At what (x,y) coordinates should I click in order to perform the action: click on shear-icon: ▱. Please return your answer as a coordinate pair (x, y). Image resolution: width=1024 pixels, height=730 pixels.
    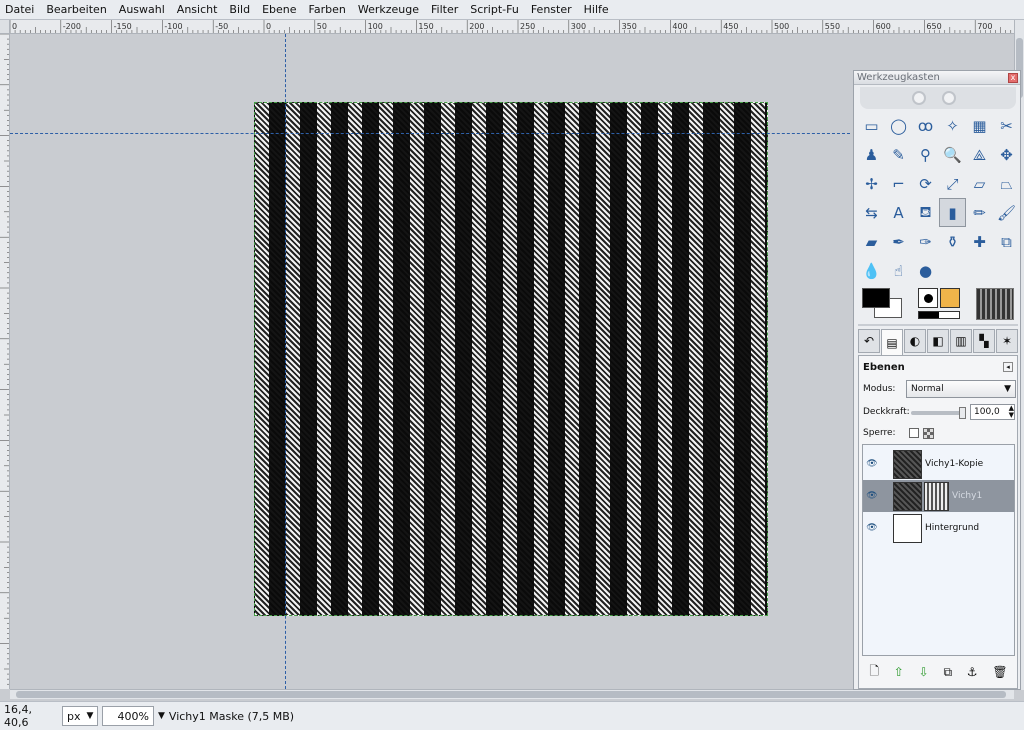
    Looking at the image, I should click on (979, 183).